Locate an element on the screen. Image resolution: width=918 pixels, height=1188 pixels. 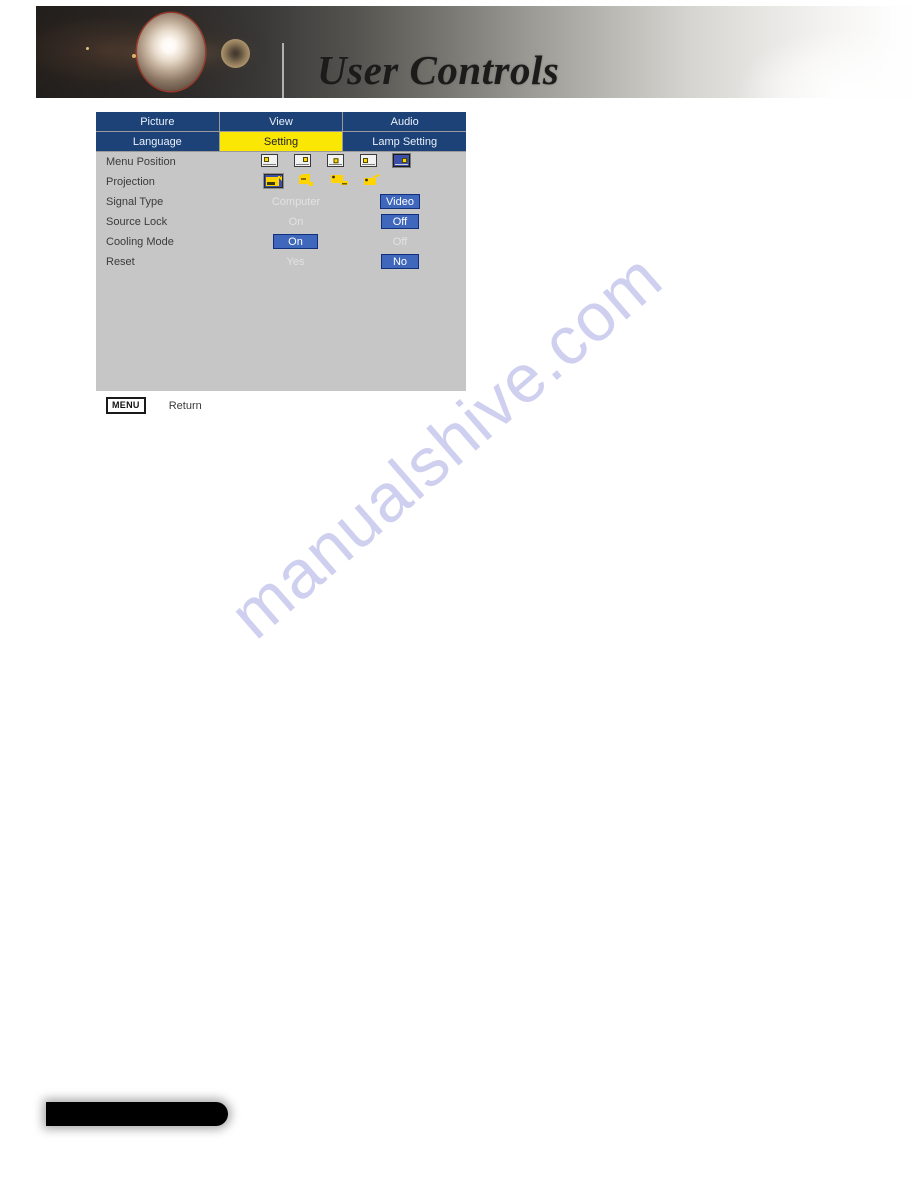
signal-type-option-computer: Computer is located at coordinates (296, 202).